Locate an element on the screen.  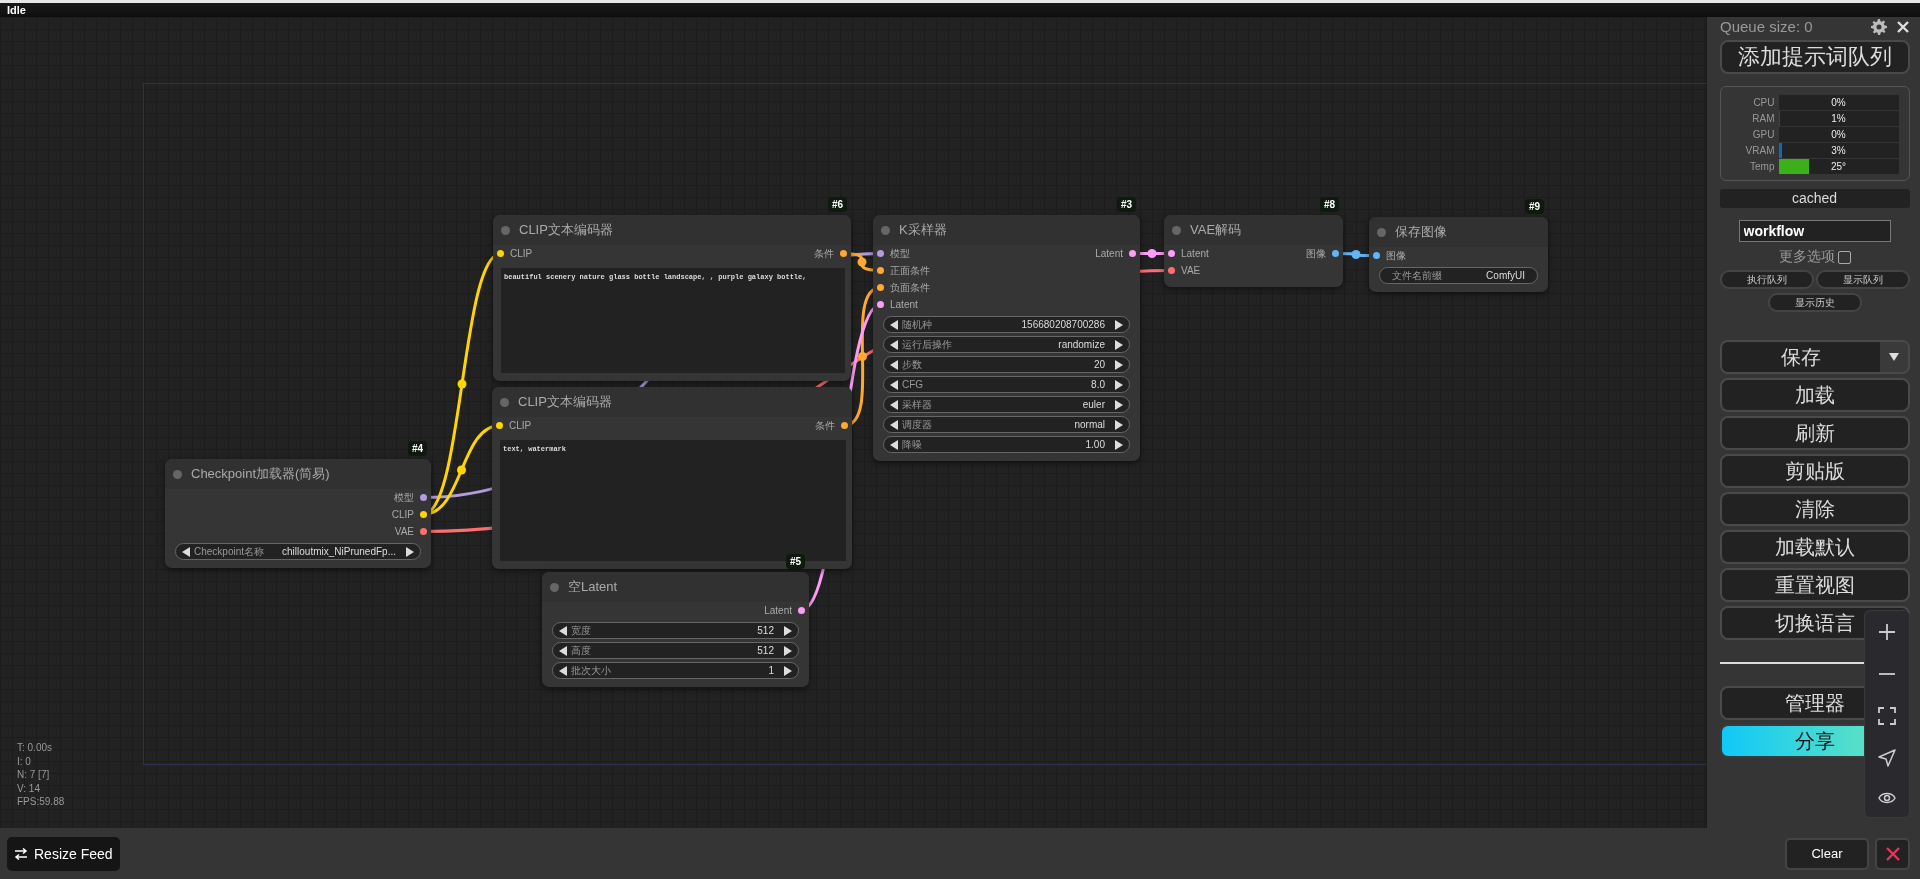
monitor-label: Temp is located at coordinates (1762, 166).